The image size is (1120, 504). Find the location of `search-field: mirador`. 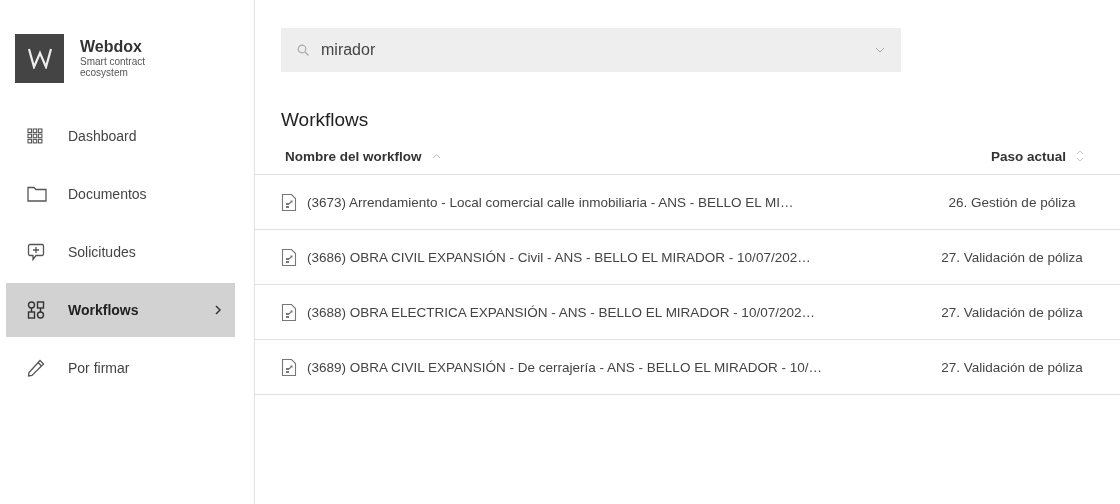

search-field: mirador is located at coordinates (591, 50).